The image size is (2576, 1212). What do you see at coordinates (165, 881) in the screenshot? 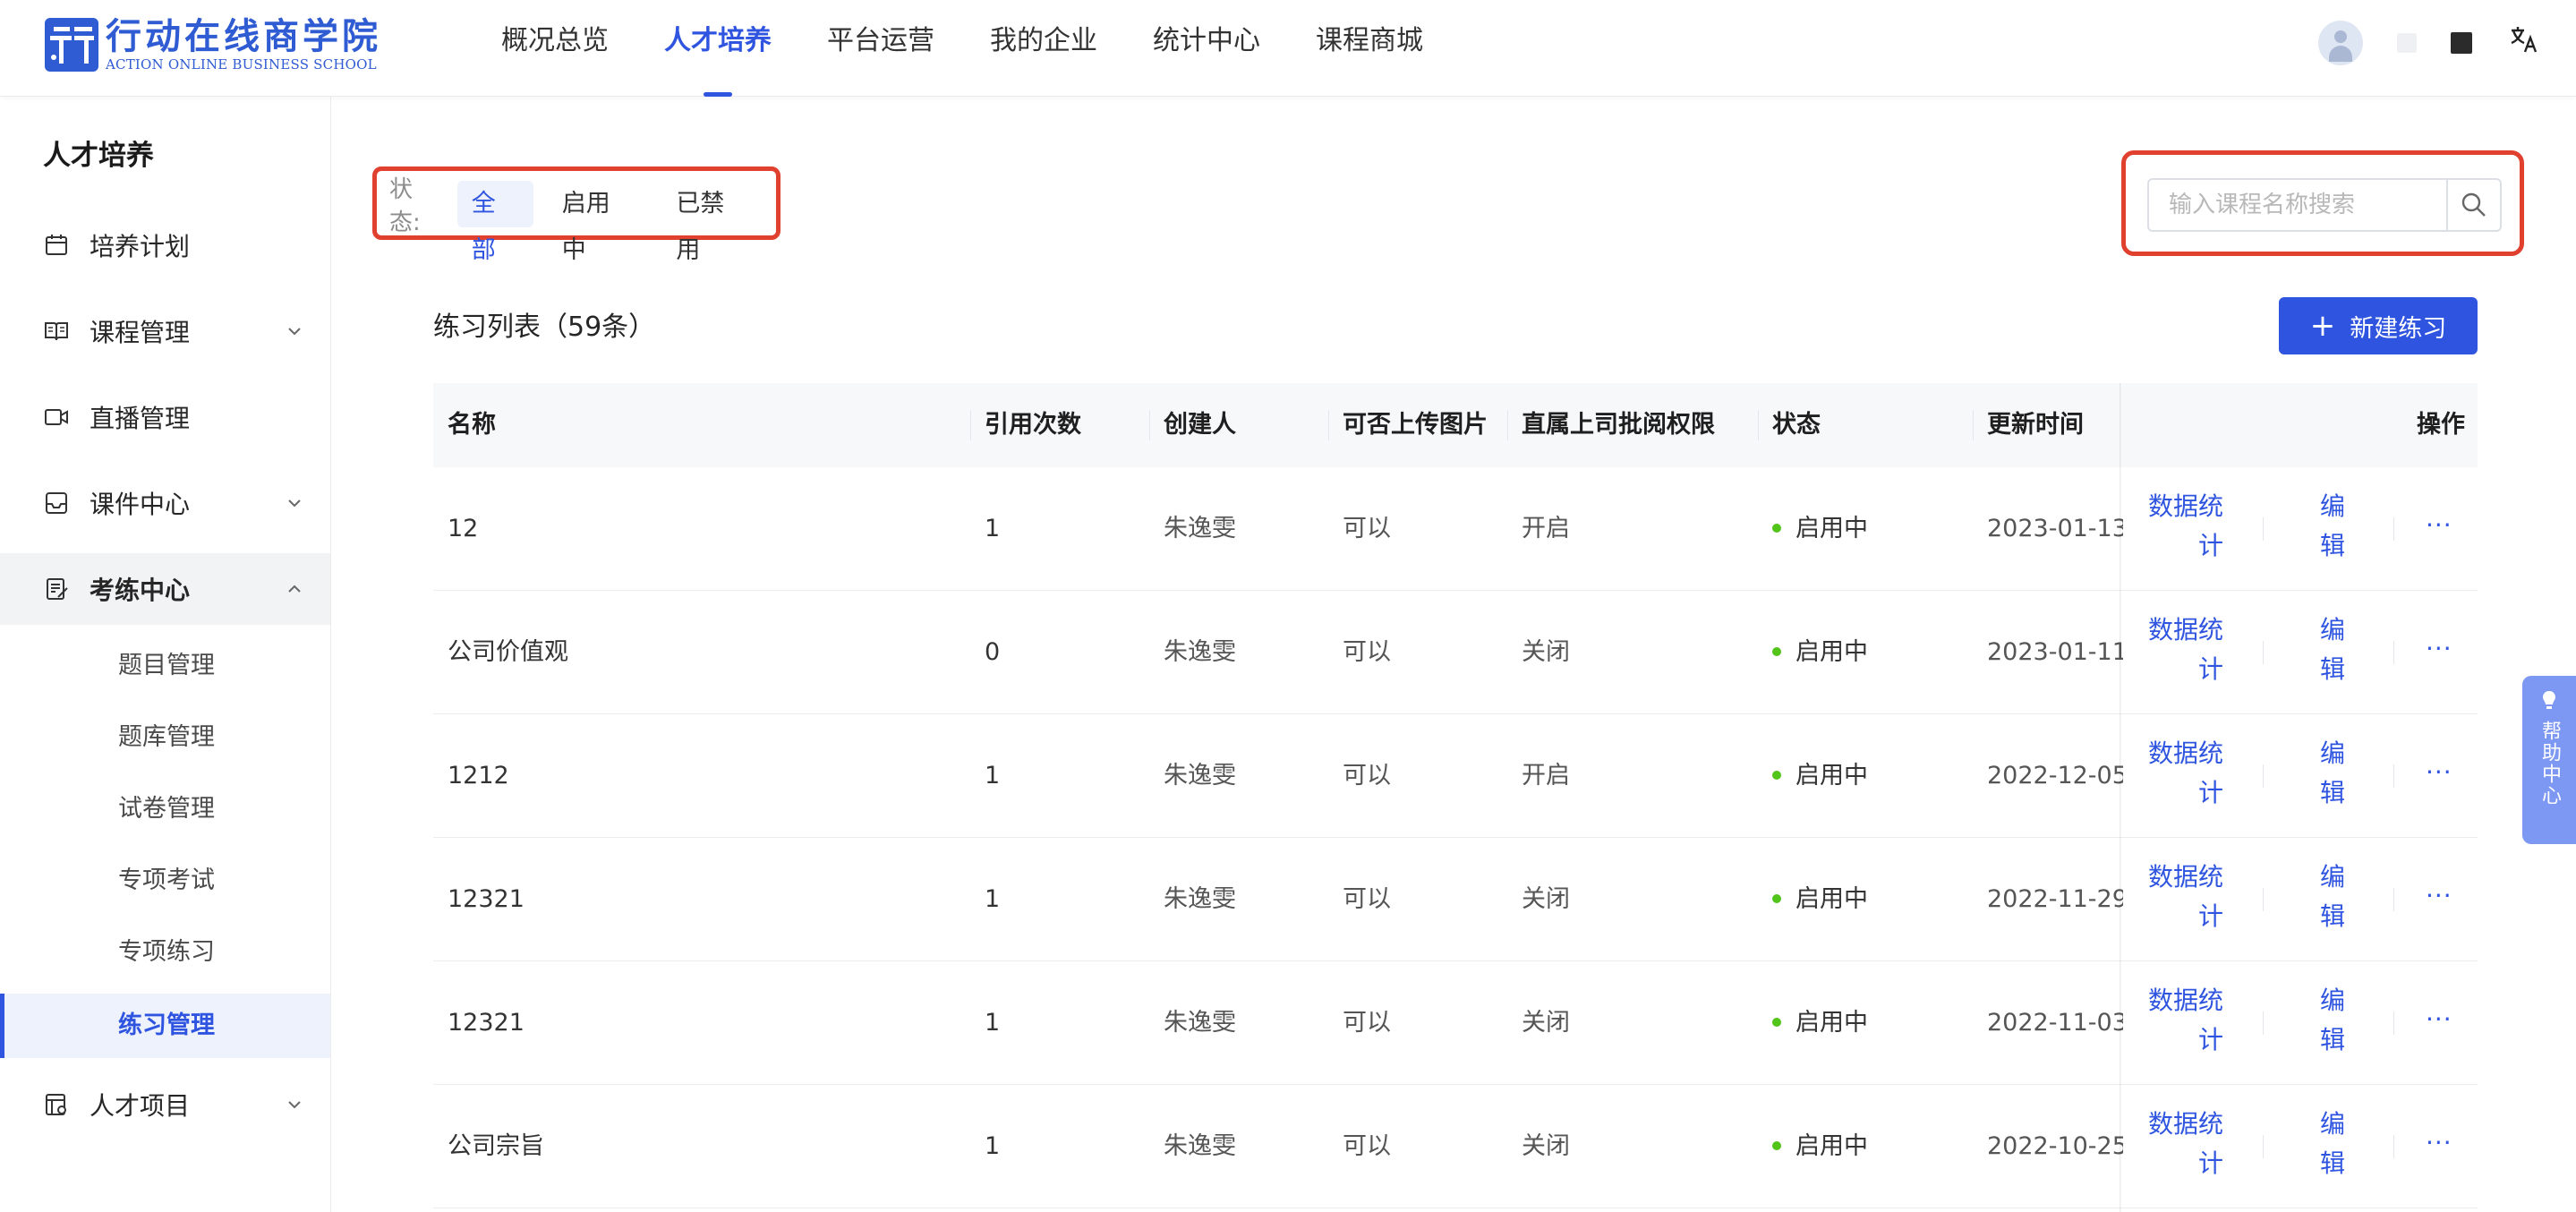
I see `sidebar-sub-special-exam: 专项考试` at bounding box center [165, 881].